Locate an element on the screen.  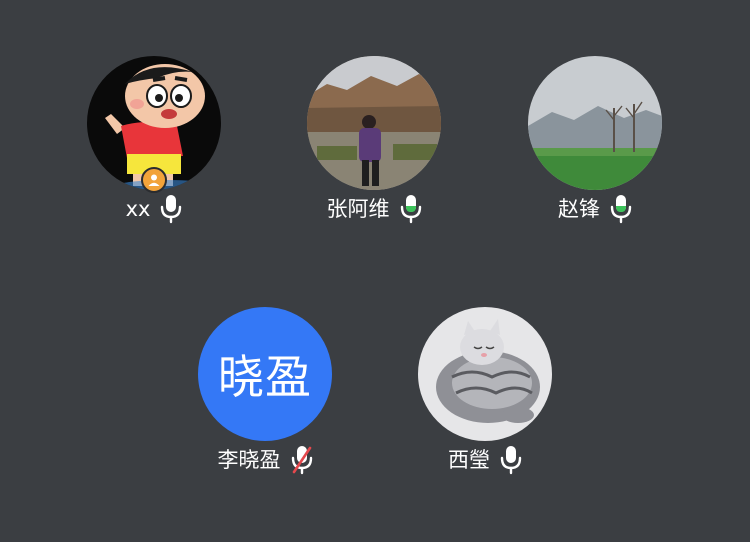
avatar: 晓盈 is located at coordinates (265, 374).